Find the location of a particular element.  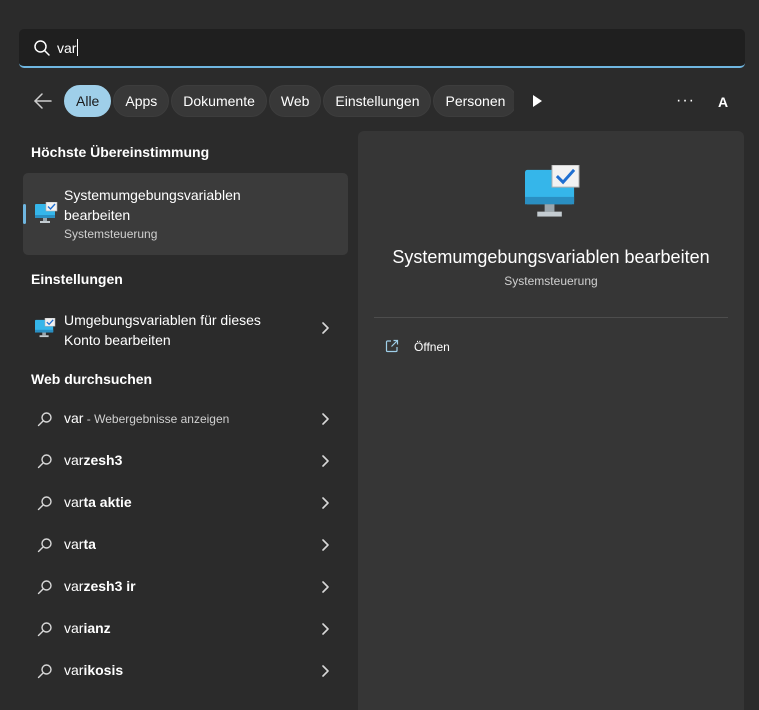

web-result-item: varzesh3 is located at coordinates (185, 461).